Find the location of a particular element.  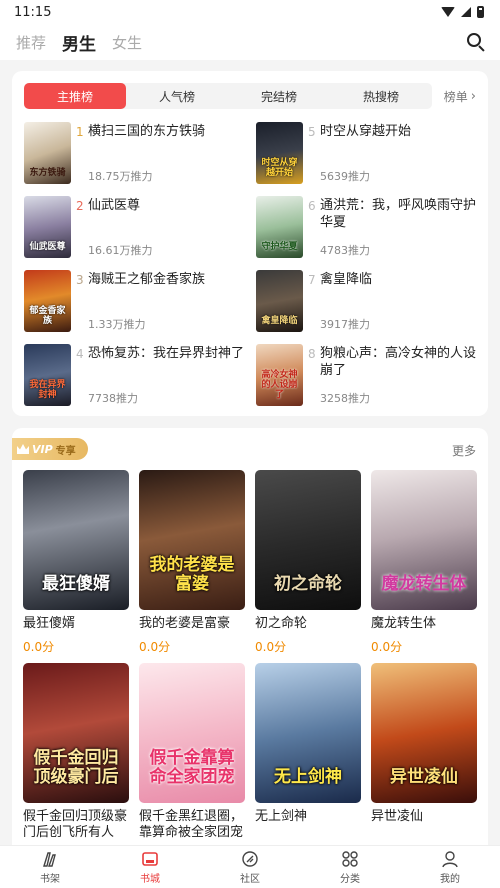

vip-badge-subtext: 专享 is located at coordinates (65, 451).